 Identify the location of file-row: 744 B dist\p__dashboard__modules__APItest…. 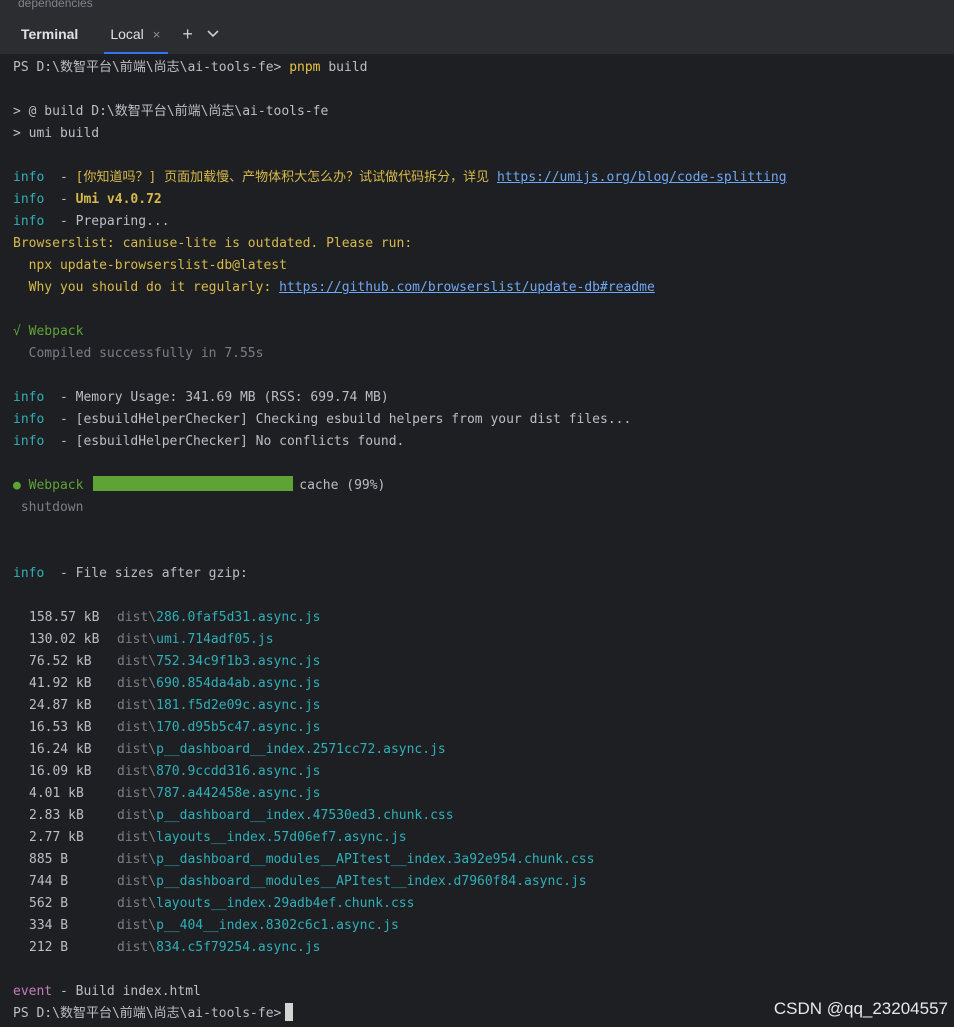
(483, 882).